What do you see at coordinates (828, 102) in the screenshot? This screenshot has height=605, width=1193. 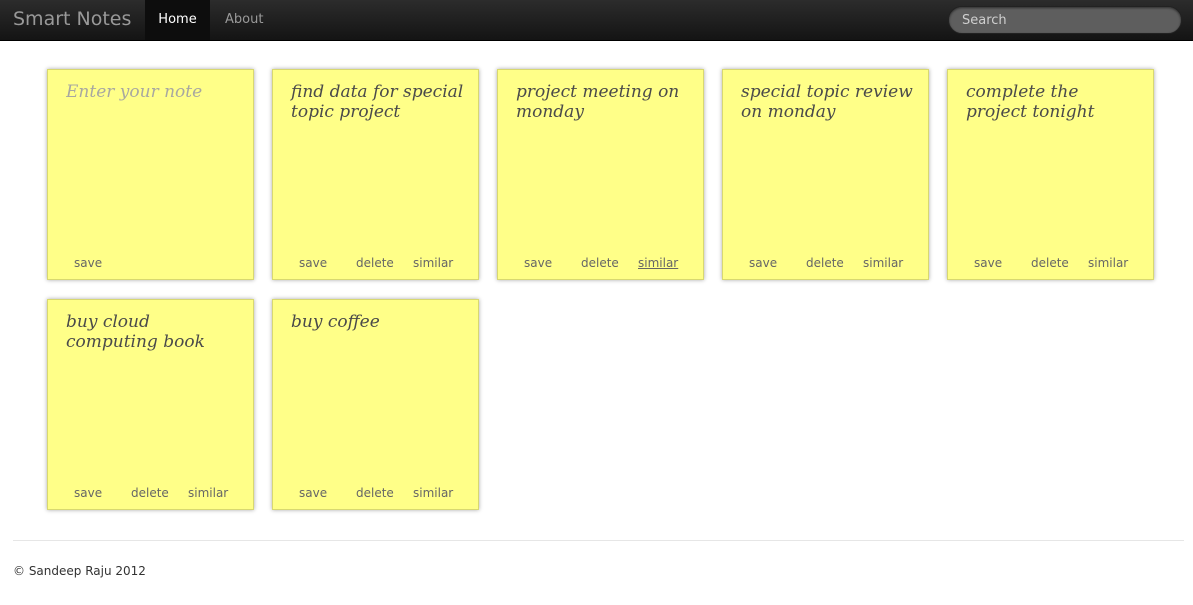 I see `note-text: special topic review on monday` at bounding box center [828, 102].